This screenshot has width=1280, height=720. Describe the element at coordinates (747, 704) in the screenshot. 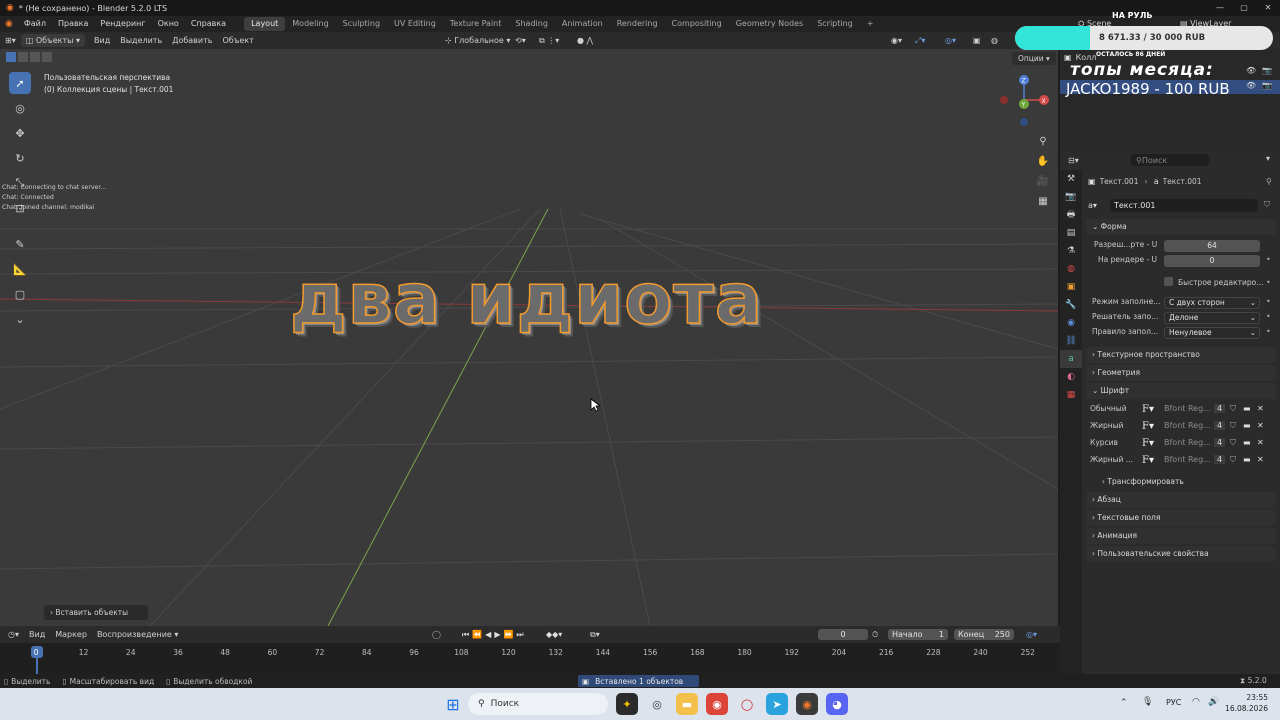

I see `opera-icon: ◯` at that location.